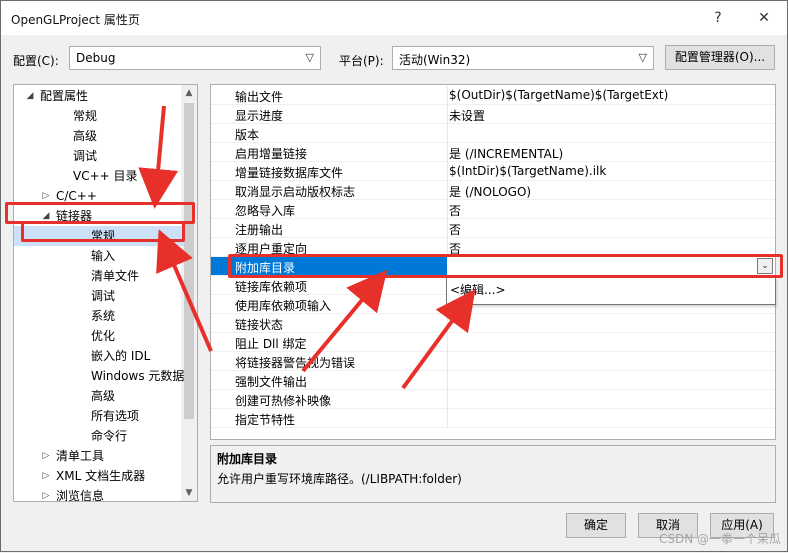 The image size is (788, 553). Describe the element at coordinates (30, 96) in the screenshot. I see `collapse-icon: ◢` at that location.